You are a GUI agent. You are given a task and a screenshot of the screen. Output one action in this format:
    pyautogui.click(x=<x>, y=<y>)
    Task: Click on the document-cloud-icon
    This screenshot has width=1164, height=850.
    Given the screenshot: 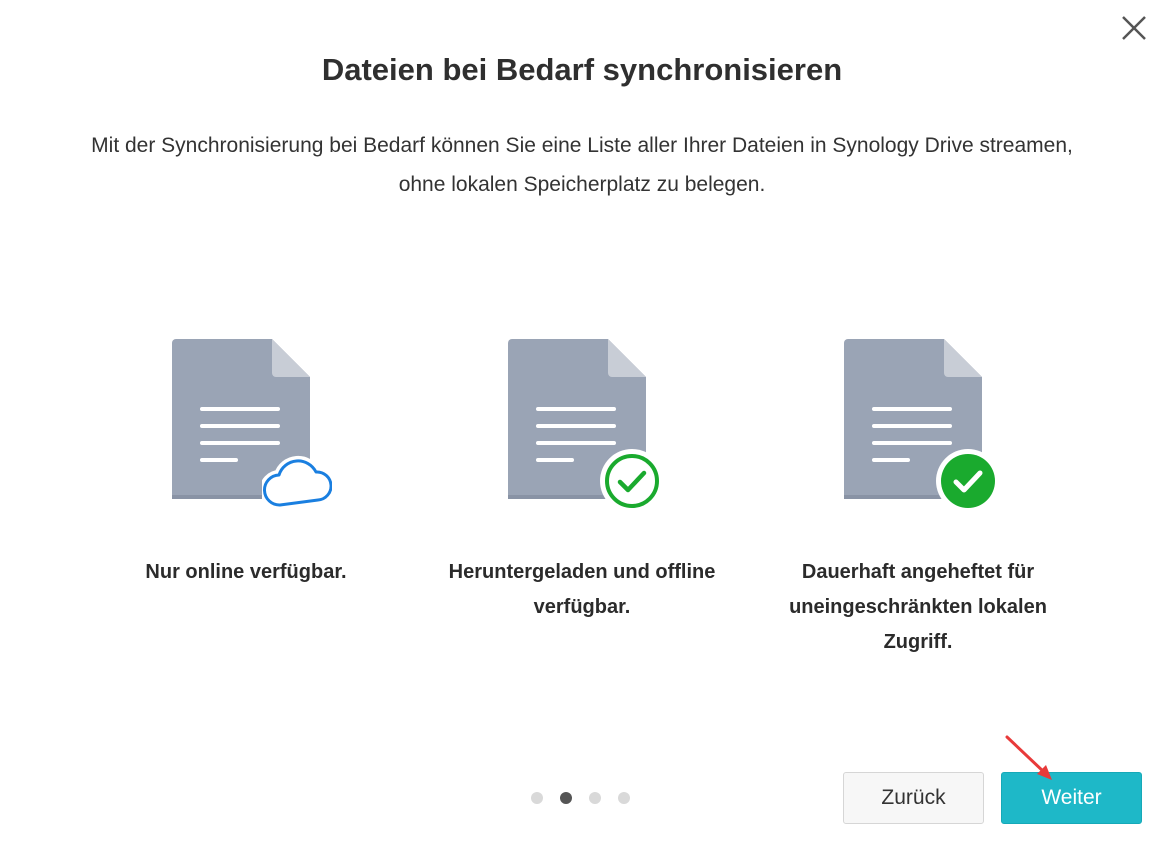 What is the action you would take?
    pyautogui.click(x=251, y=425)
    